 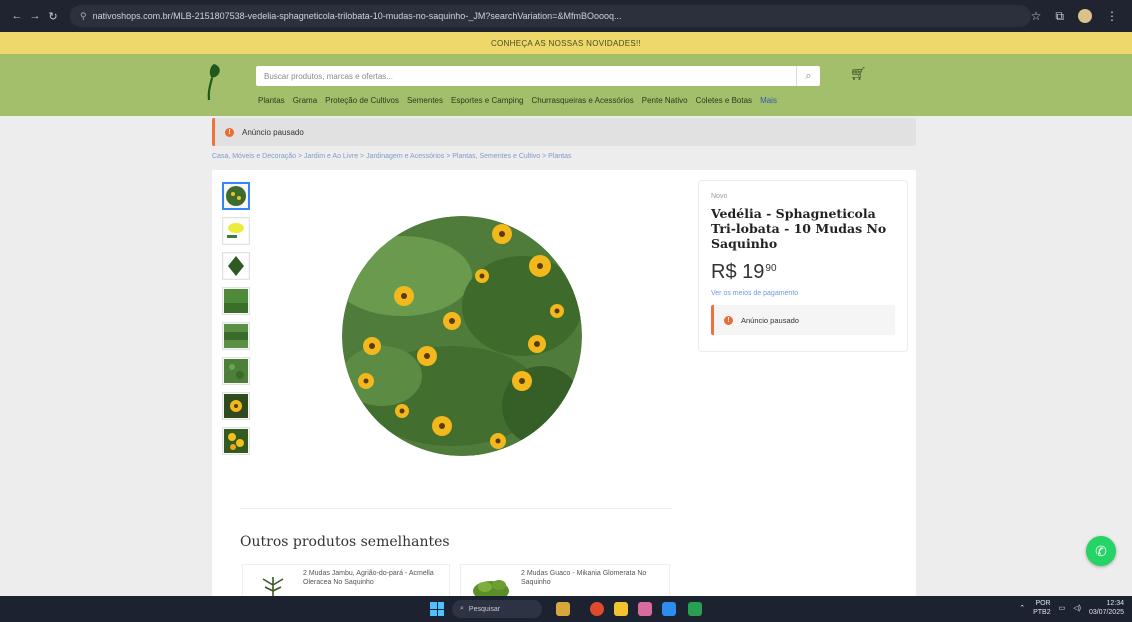 I want to click on cart-icon: 🛒︎, so click(x=859, y=75).